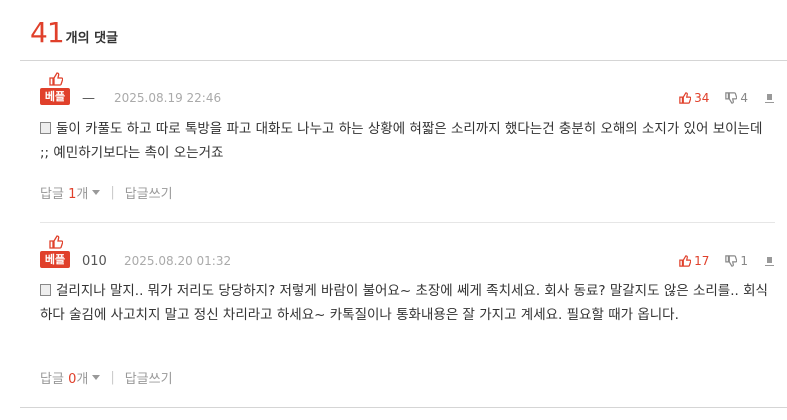  What do you see at coordinates (106, 377) in the screenshot?
I see `reply-bar: 답글 0개 | 답글쓰기` at bounding box center [106, 377].